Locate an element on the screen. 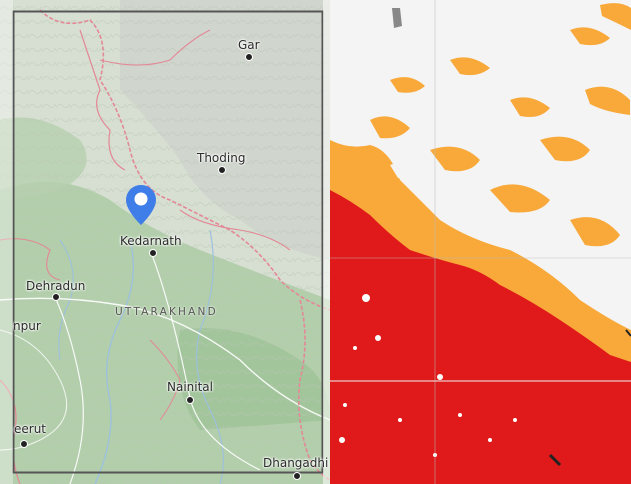 The height and width of the screenshot is (484, 631). place-dot-nainital is located at coordinates (190, 400).